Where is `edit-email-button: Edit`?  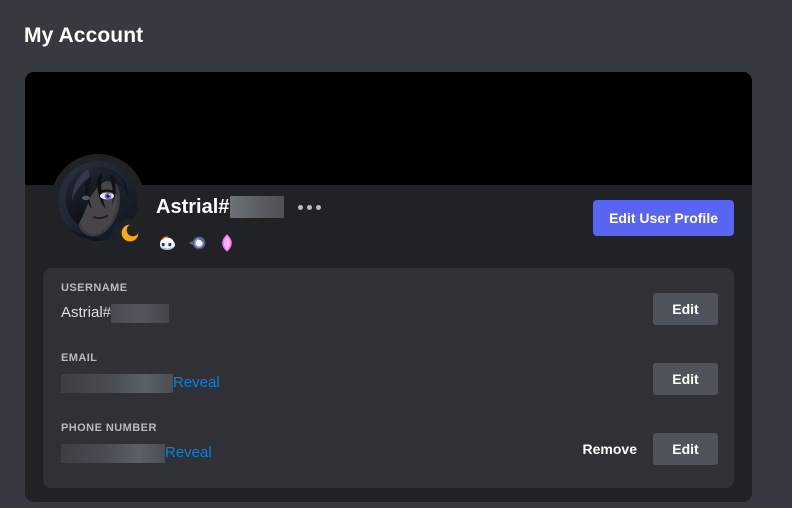 edit-email-button: Edit is located at coordinates (685, 379).